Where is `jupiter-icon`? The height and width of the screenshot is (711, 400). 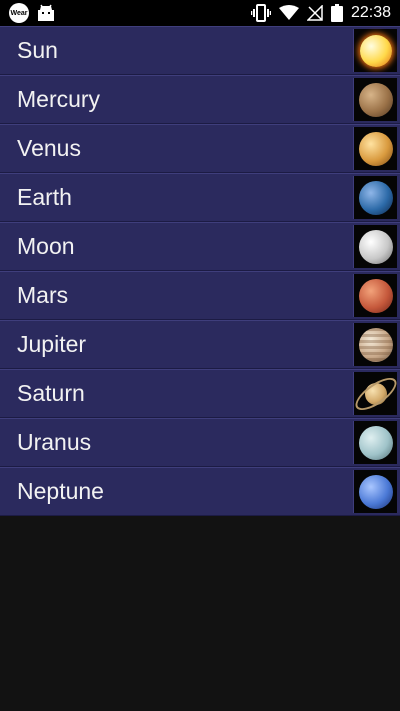 jupiter-icon is located at coordinates (375, 344).